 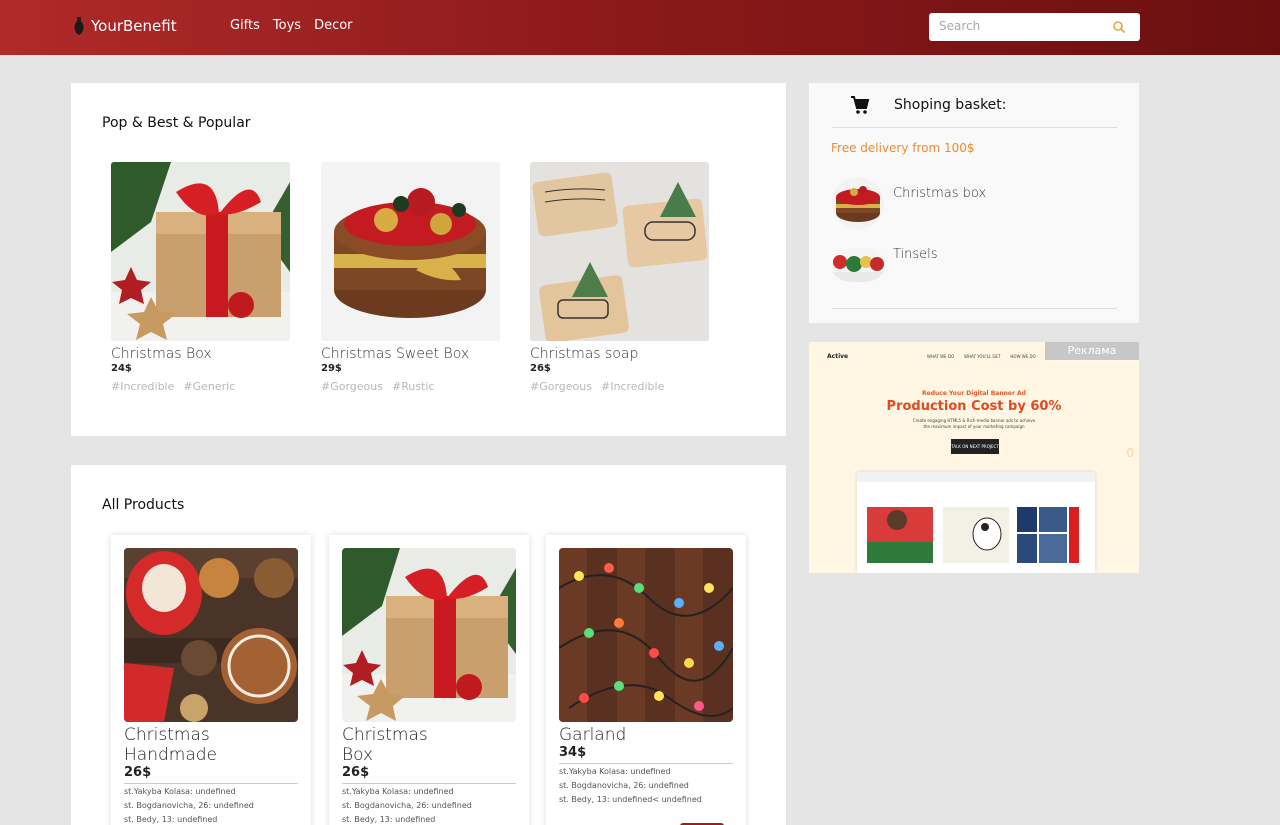 I want to click on search-icon, so click(x=1119, y=27).